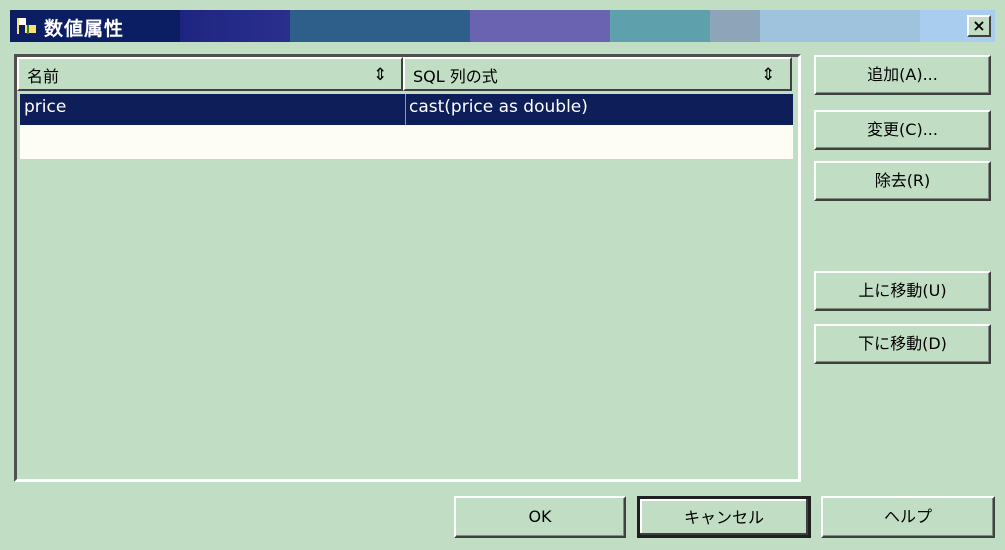  I want to click on column-header-name-label: 名前, so click(43, 76).